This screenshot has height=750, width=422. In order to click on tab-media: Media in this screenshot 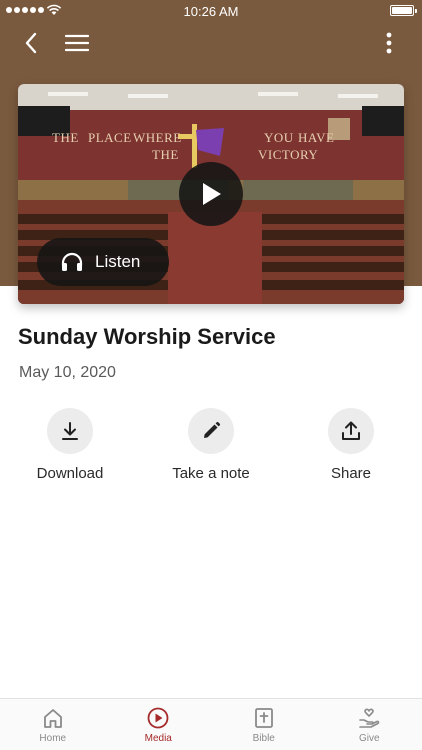, I will do `click(159, 724)`.